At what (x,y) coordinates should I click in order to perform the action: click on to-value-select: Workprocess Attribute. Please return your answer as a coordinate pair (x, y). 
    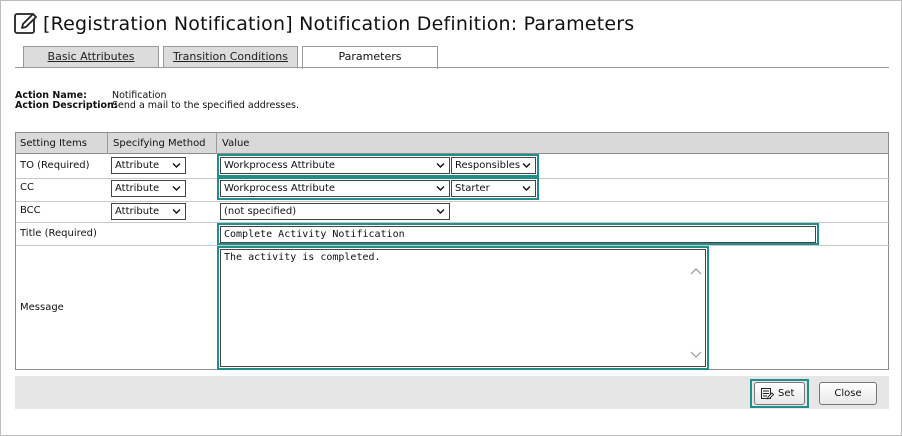
    Looking at the image, I should click on (335, 165).